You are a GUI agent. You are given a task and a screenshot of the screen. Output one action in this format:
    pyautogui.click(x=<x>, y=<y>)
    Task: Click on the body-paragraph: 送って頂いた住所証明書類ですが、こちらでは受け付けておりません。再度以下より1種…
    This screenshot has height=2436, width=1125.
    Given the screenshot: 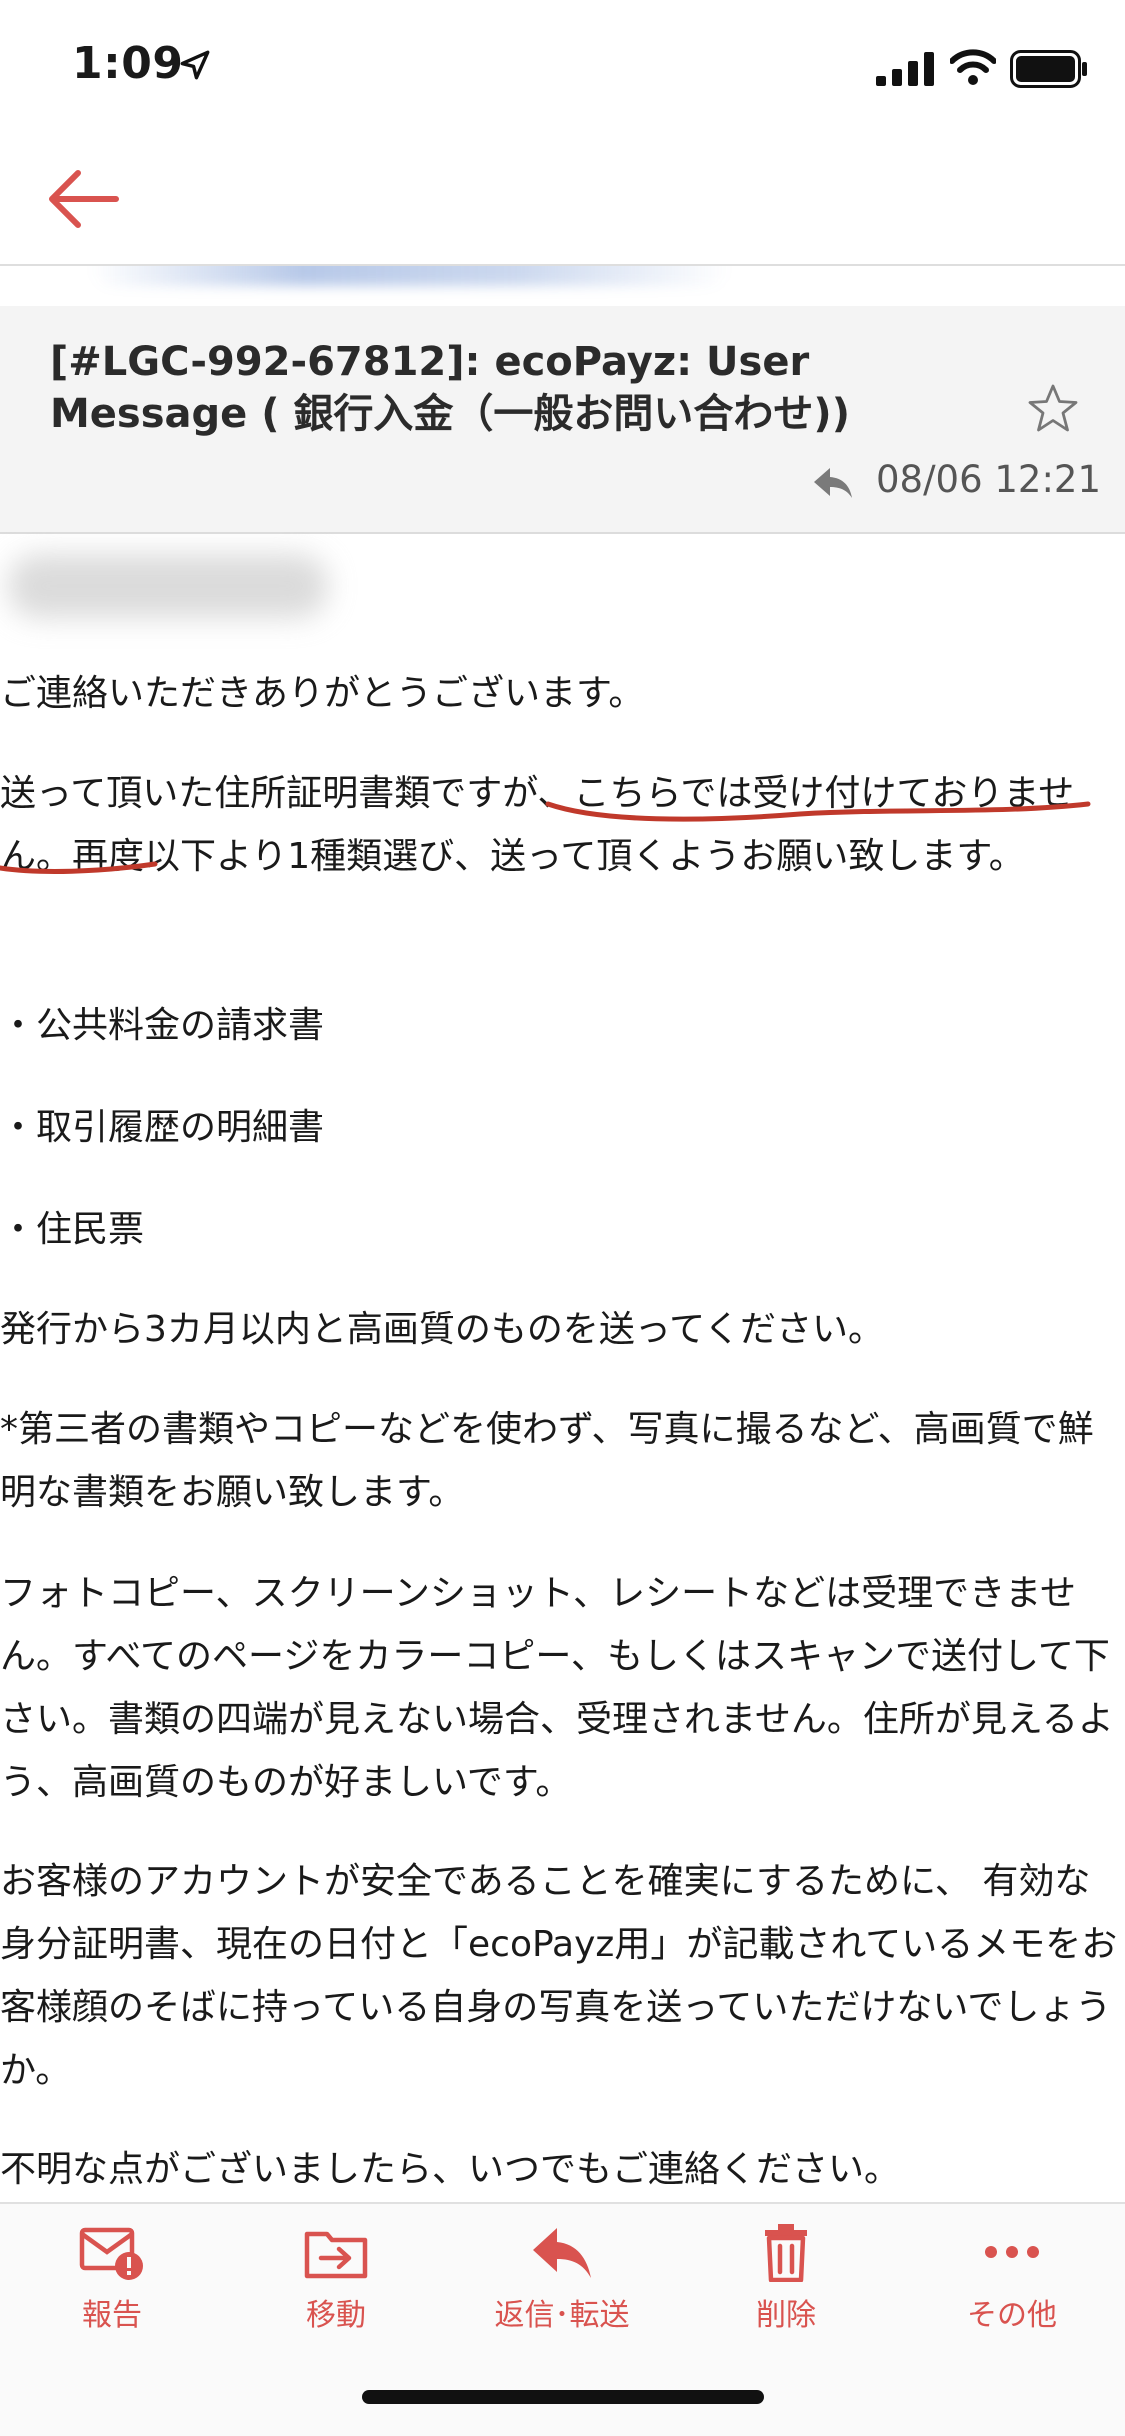 What is the action you would take?
    pyautogui.click(x=537, y=825)
    